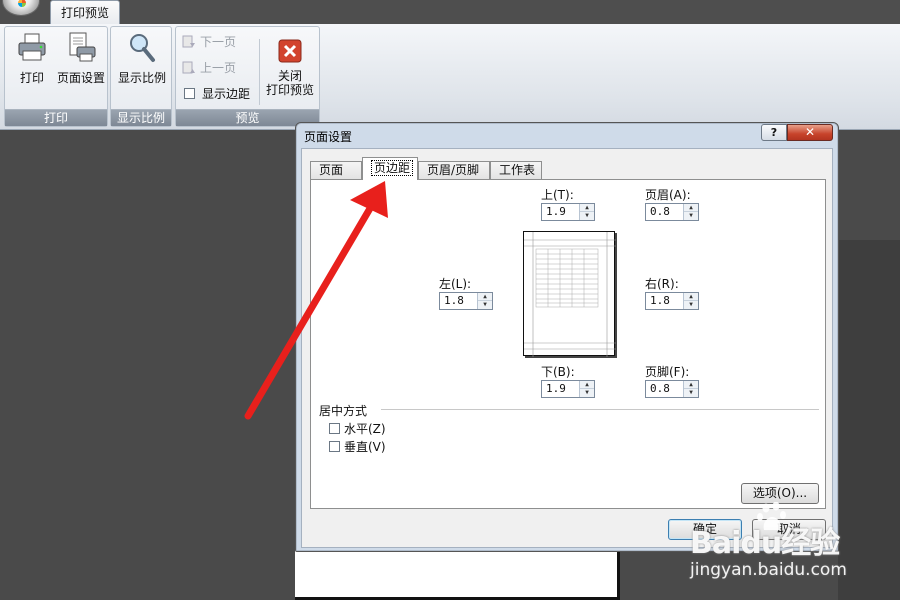  What do you see at coordinates (343, 411) in the screenshot?
I see `center-on-page-title: 居中方式` at bounding box center [343, 411].